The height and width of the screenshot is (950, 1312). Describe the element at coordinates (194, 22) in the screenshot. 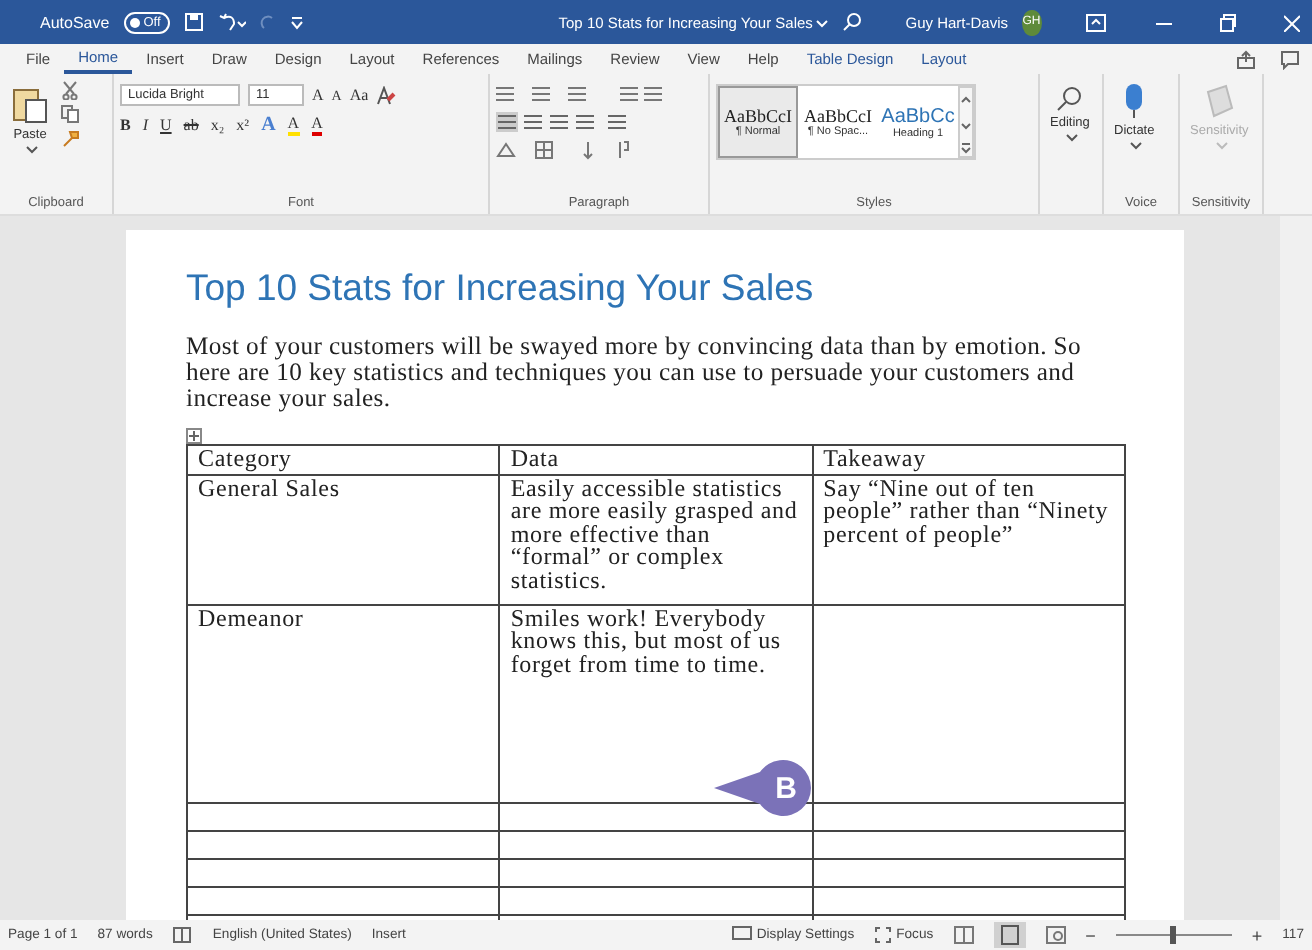

I see `save-icon` at that location.